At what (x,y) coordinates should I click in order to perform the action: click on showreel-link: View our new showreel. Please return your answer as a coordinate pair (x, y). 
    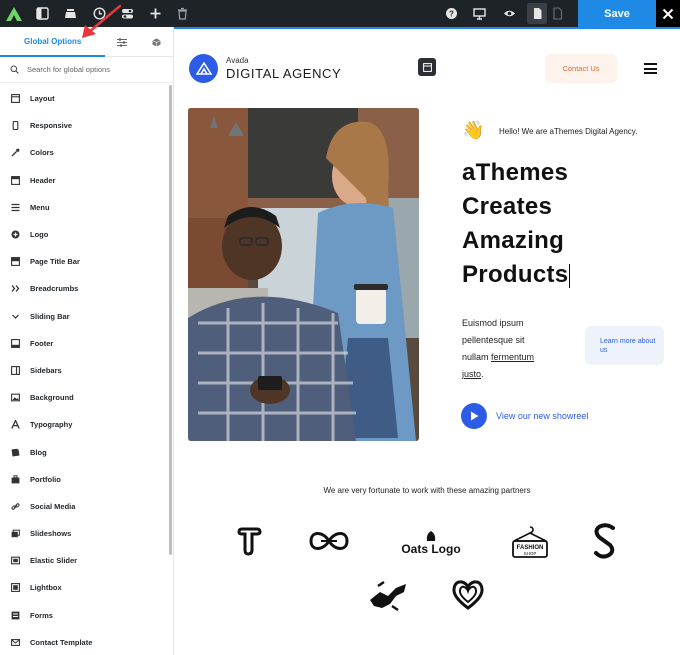
    Looking at the image, I should click on (542, 416).